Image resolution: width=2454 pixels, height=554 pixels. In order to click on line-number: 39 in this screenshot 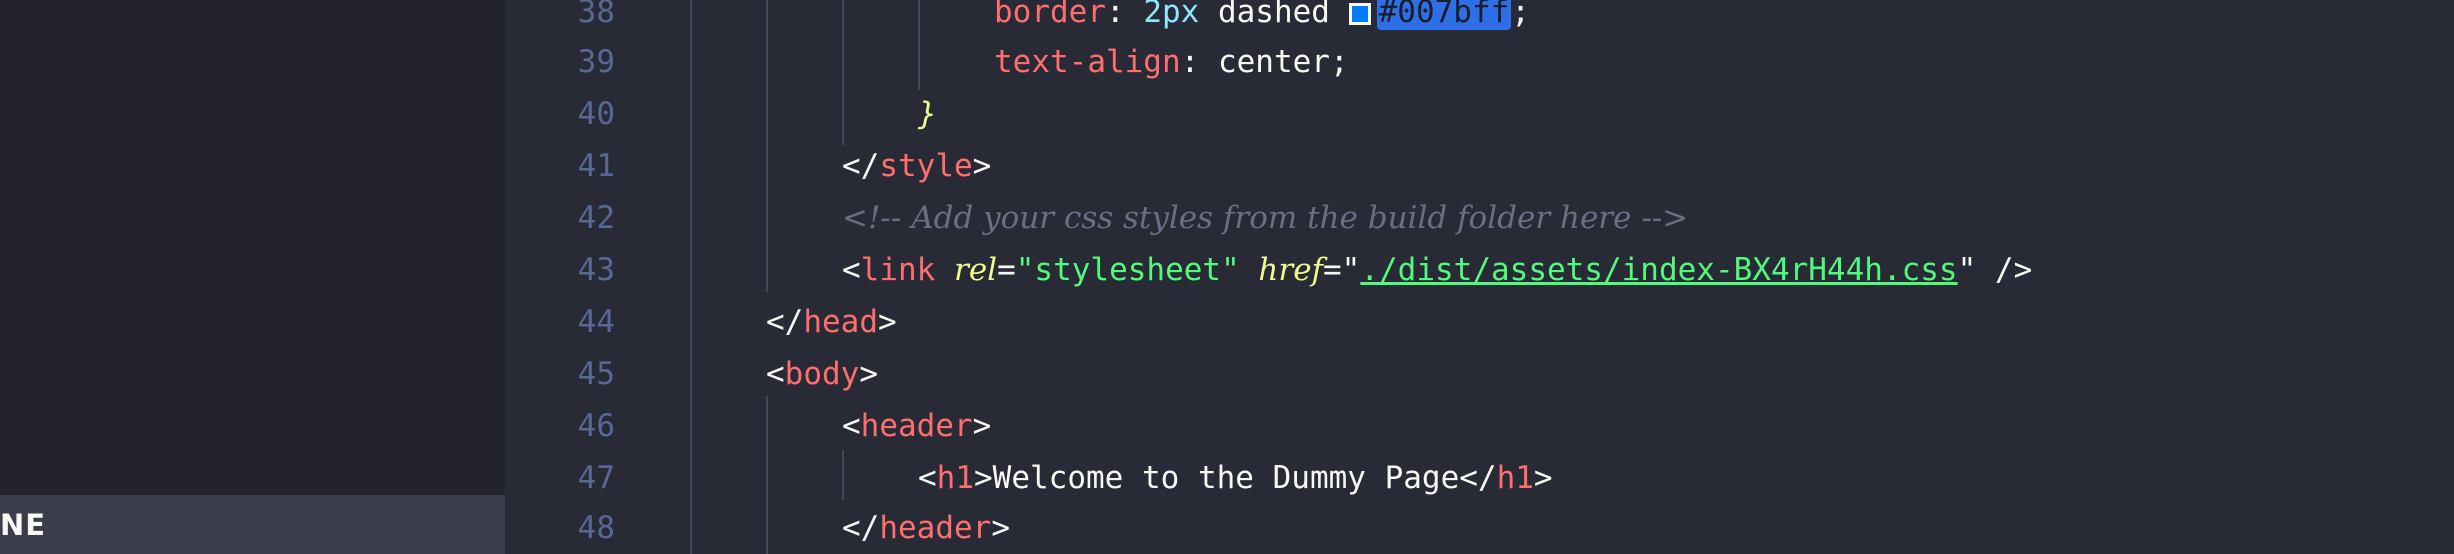, I will do `click(596, 62)`.